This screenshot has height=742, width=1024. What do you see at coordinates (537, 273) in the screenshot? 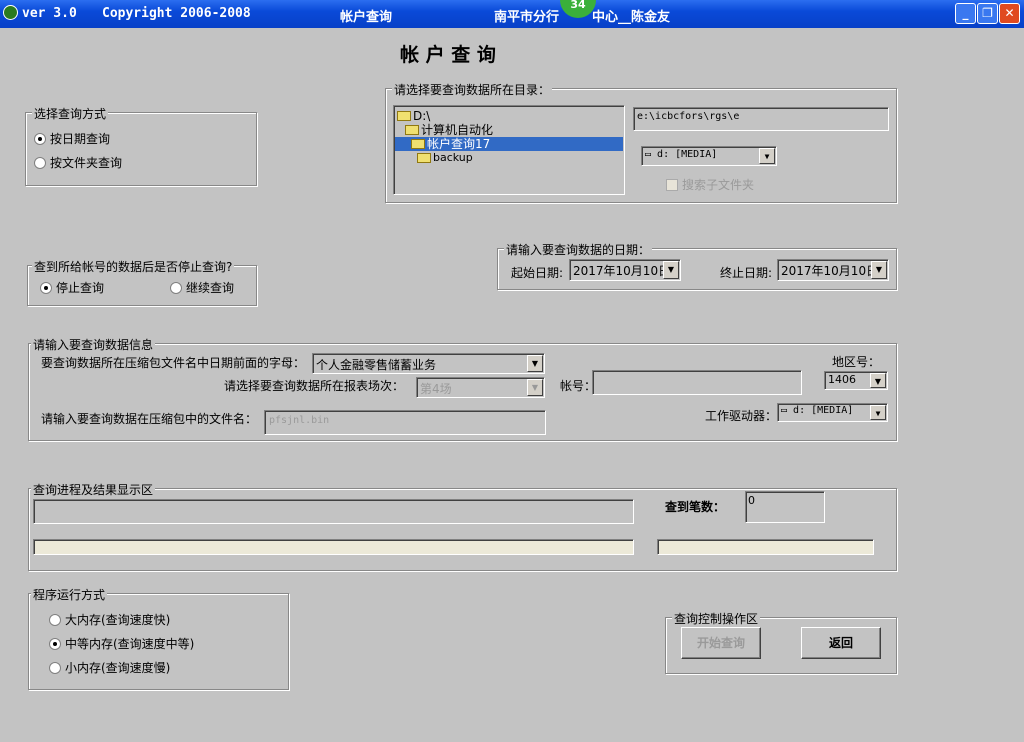
I see `start-date-label: 起始日期:` at bounding box center [537, 273].